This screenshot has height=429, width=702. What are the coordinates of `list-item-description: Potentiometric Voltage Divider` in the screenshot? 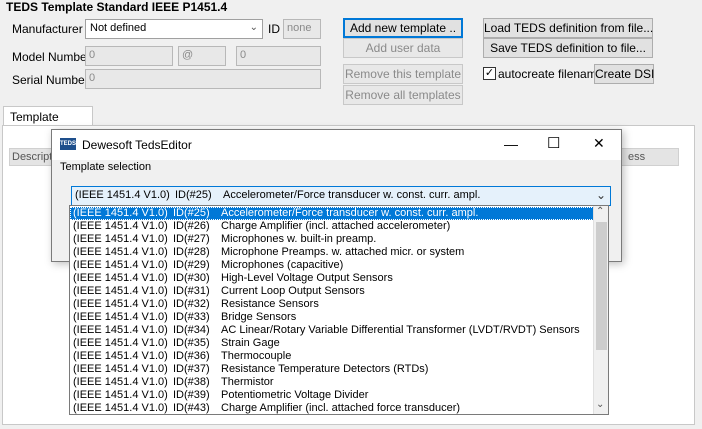 It's located at (295, 395).